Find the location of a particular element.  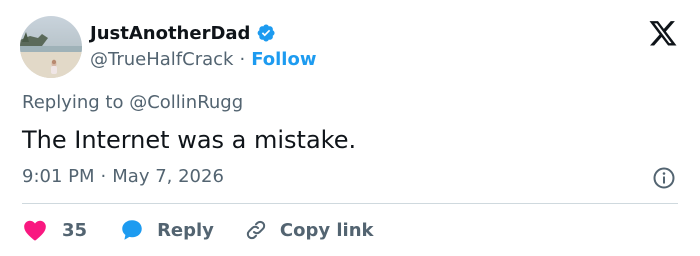

reply-button: Reply is located at coordinates (166, 230).